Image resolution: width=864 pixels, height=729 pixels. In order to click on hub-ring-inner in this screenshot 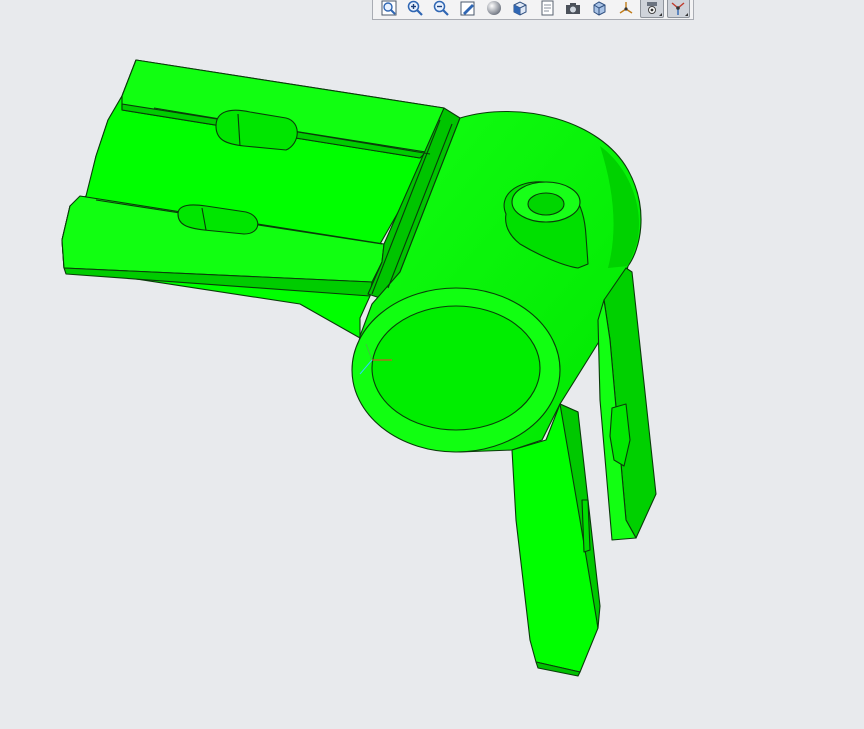, I will do `click(456, 368)`.